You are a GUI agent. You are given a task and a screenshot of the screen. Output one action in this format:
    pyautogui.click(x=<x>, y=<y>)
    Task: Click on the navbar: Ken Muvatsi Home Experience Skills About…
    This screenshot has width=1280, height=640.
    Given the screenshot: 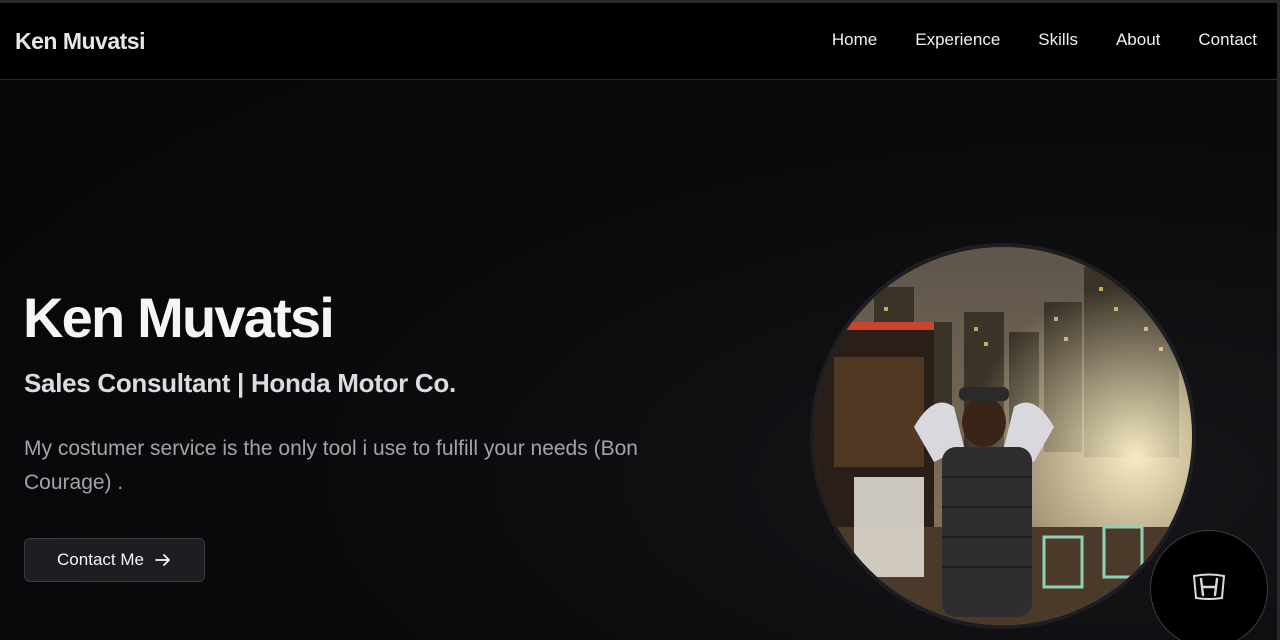 What is the action you would take?
    pyautogui.click(x=638, y=41)
    